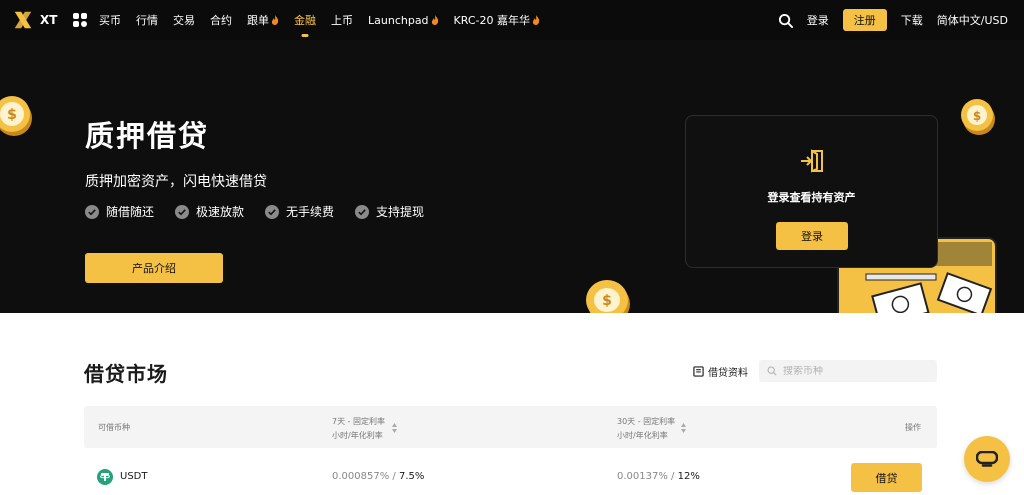  Describe the element at coordinates (126, 374) in the screenshot. I see `market-title: 借贷市场` at that location.